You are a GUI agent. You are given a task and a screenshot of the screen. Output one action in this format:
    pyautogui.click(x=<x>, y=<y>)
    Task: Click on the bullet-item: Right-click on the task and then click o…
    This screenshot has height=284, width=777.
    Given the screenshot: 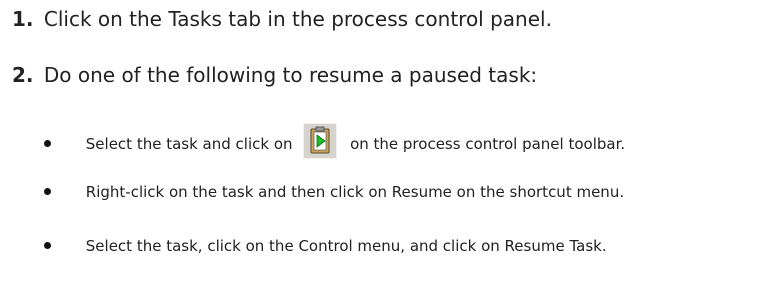 What is the action you would take?
    pyautogui.click(x=334, y=192)
    